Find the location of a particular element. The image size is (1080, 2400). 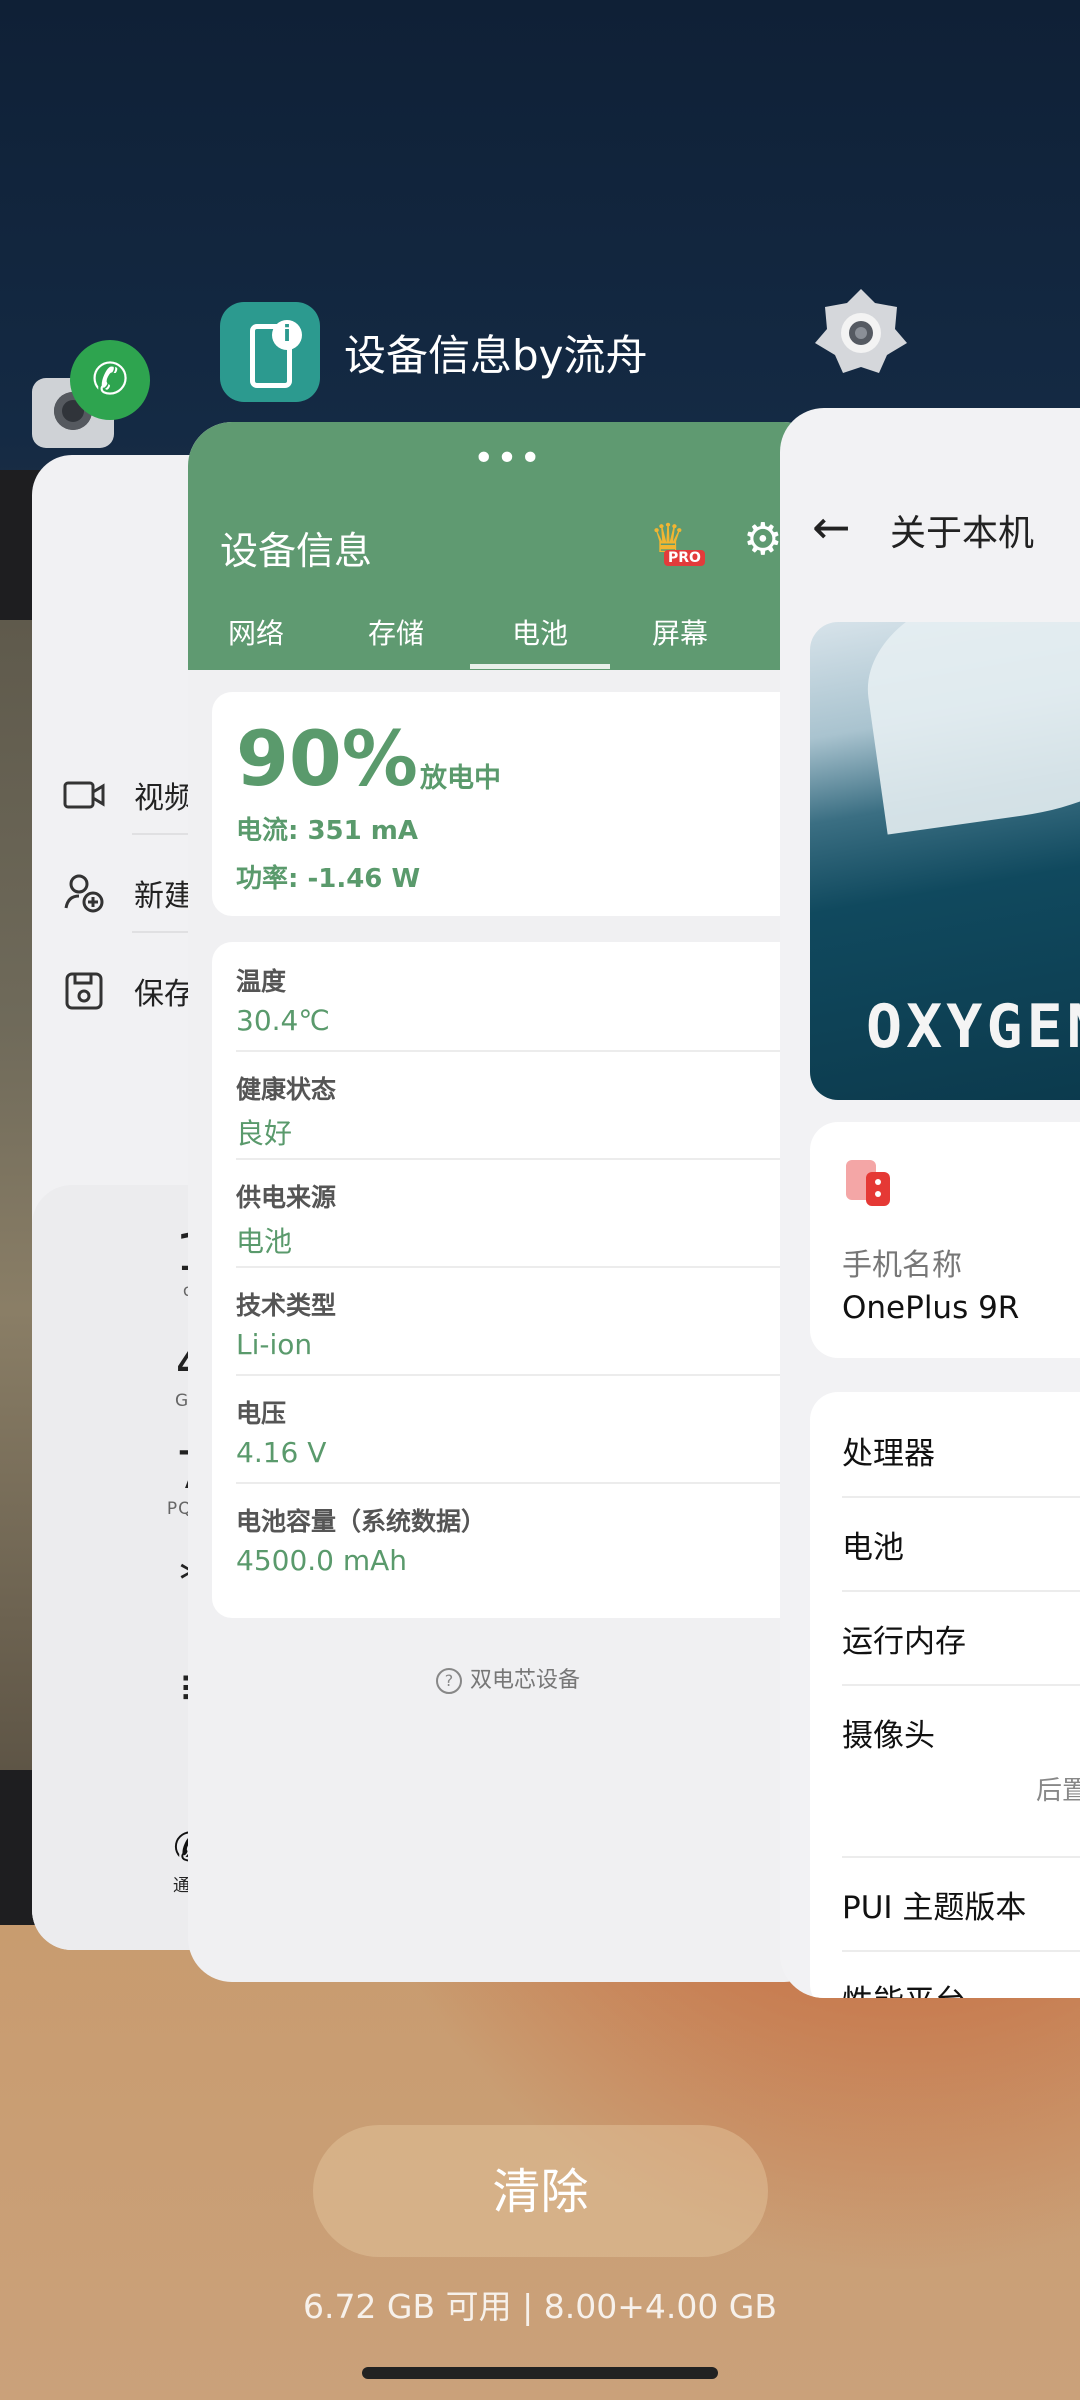

detail-value: 电池 is located at coordinates (264, 1241).